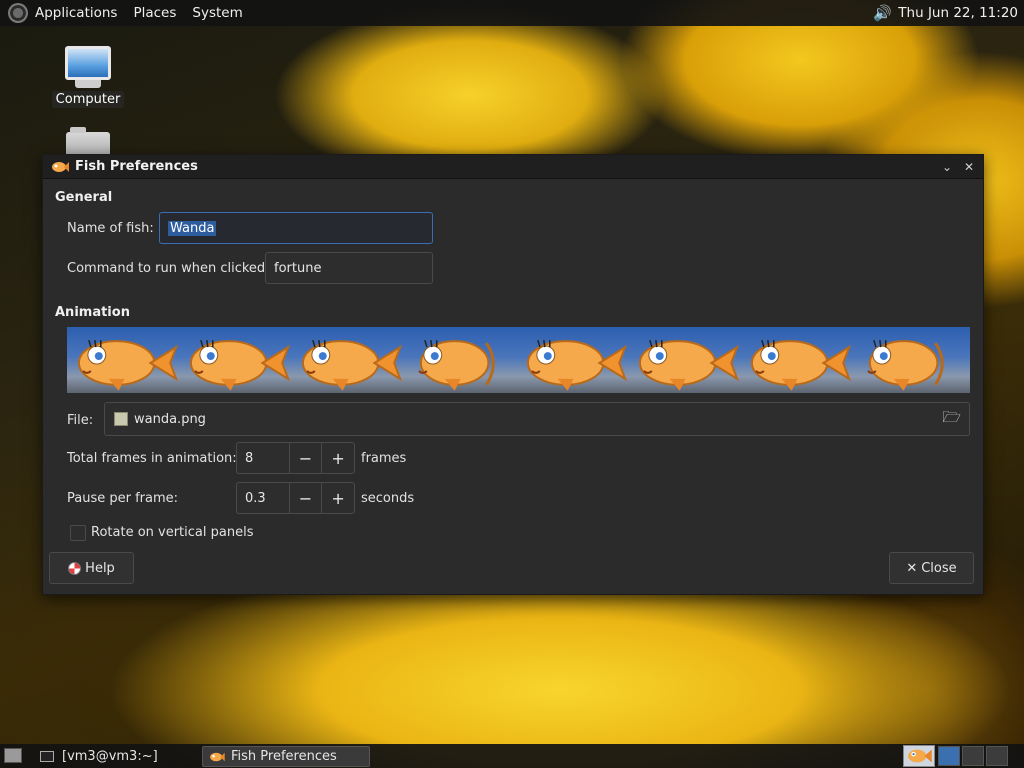 The width and height of the screenshot is (1024, 768). Describe the element at coordinates (192, 228) in the screenshot. I see `fish-name-value: Wanda` at that location.